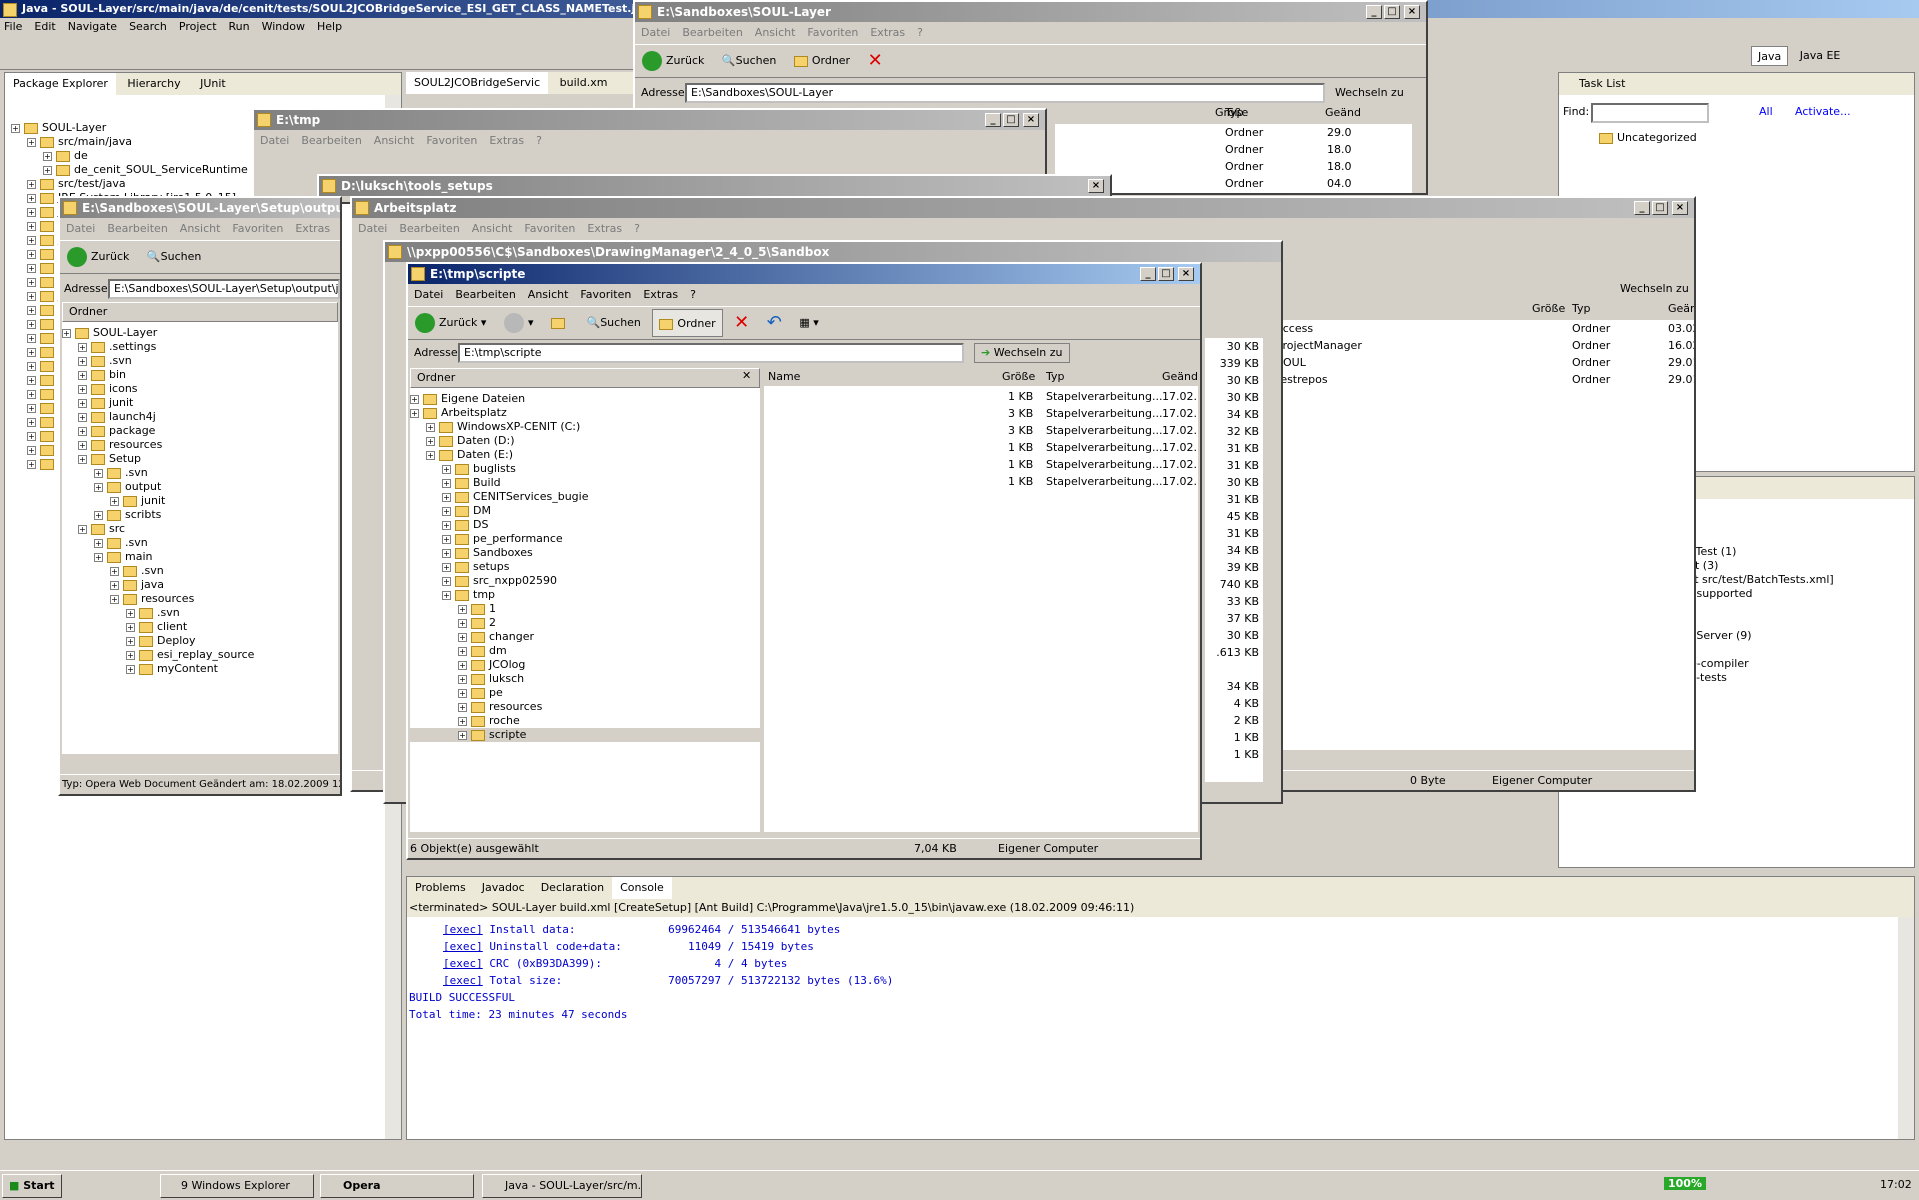 This screenshot has width=1919, height=1200. Describe the element at coordinates (198, 26) in the screenshot. I see `menu-project: Project` at that location.